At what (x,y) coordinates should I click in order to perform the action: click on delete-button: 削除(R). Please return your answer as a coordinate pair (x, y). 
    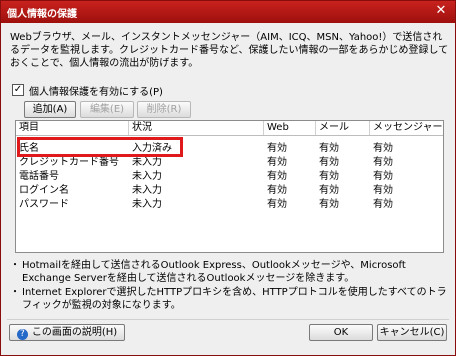
    Looking at the image, I should click on (164, 109).